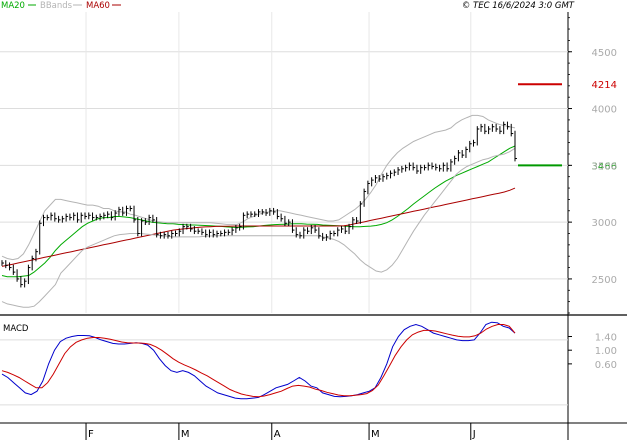  I want to click on price-marker-label: 4214, so click(604, 85).